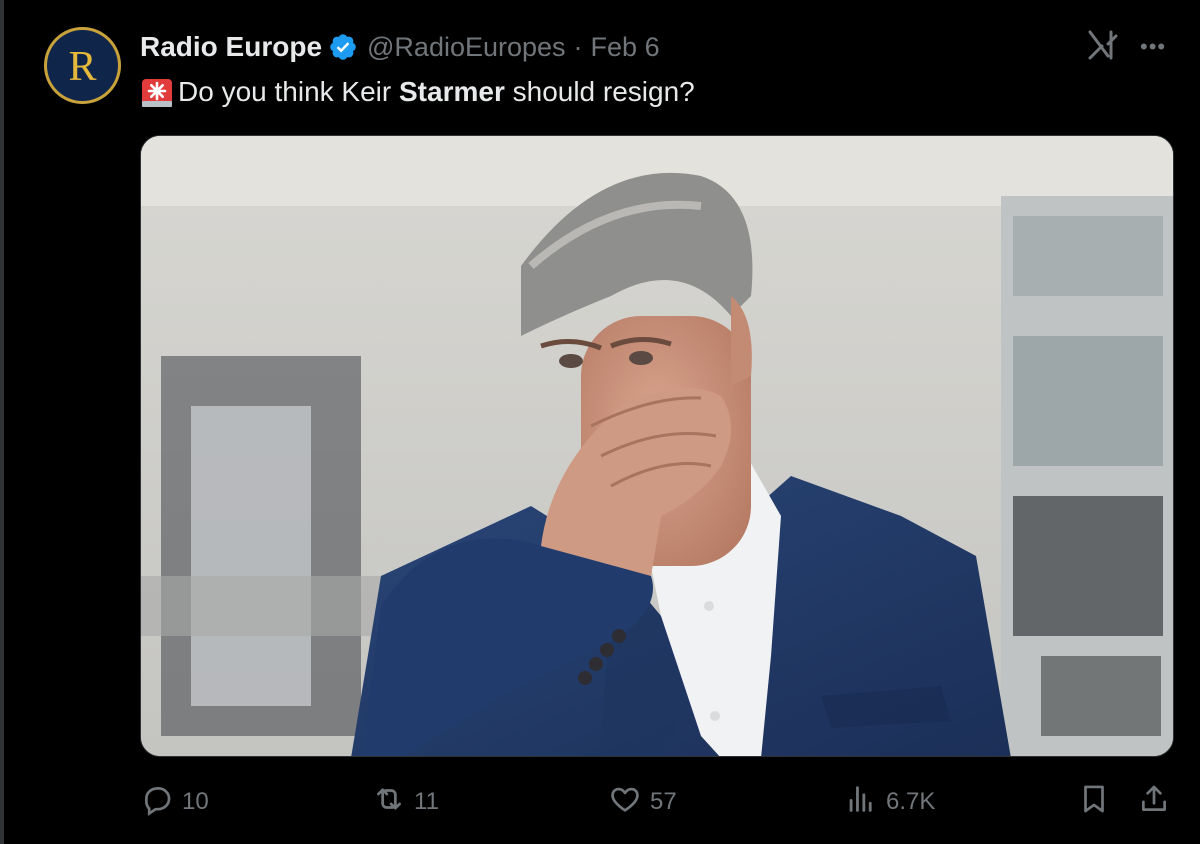 The image size is (1200, 844). I want to click on avatar-letter: R, so click(82, 66).